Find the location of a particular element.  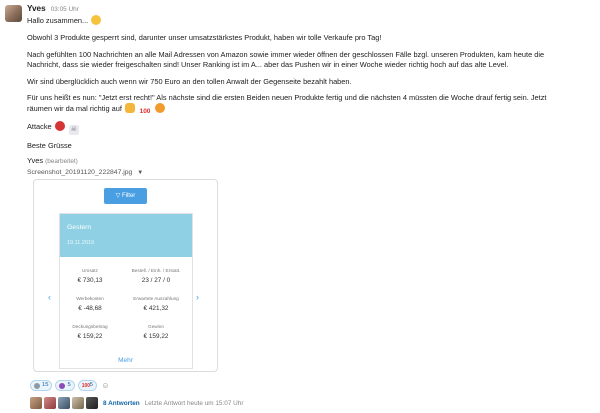

reaction-devil: 5 is located at coordinates (65, 385).